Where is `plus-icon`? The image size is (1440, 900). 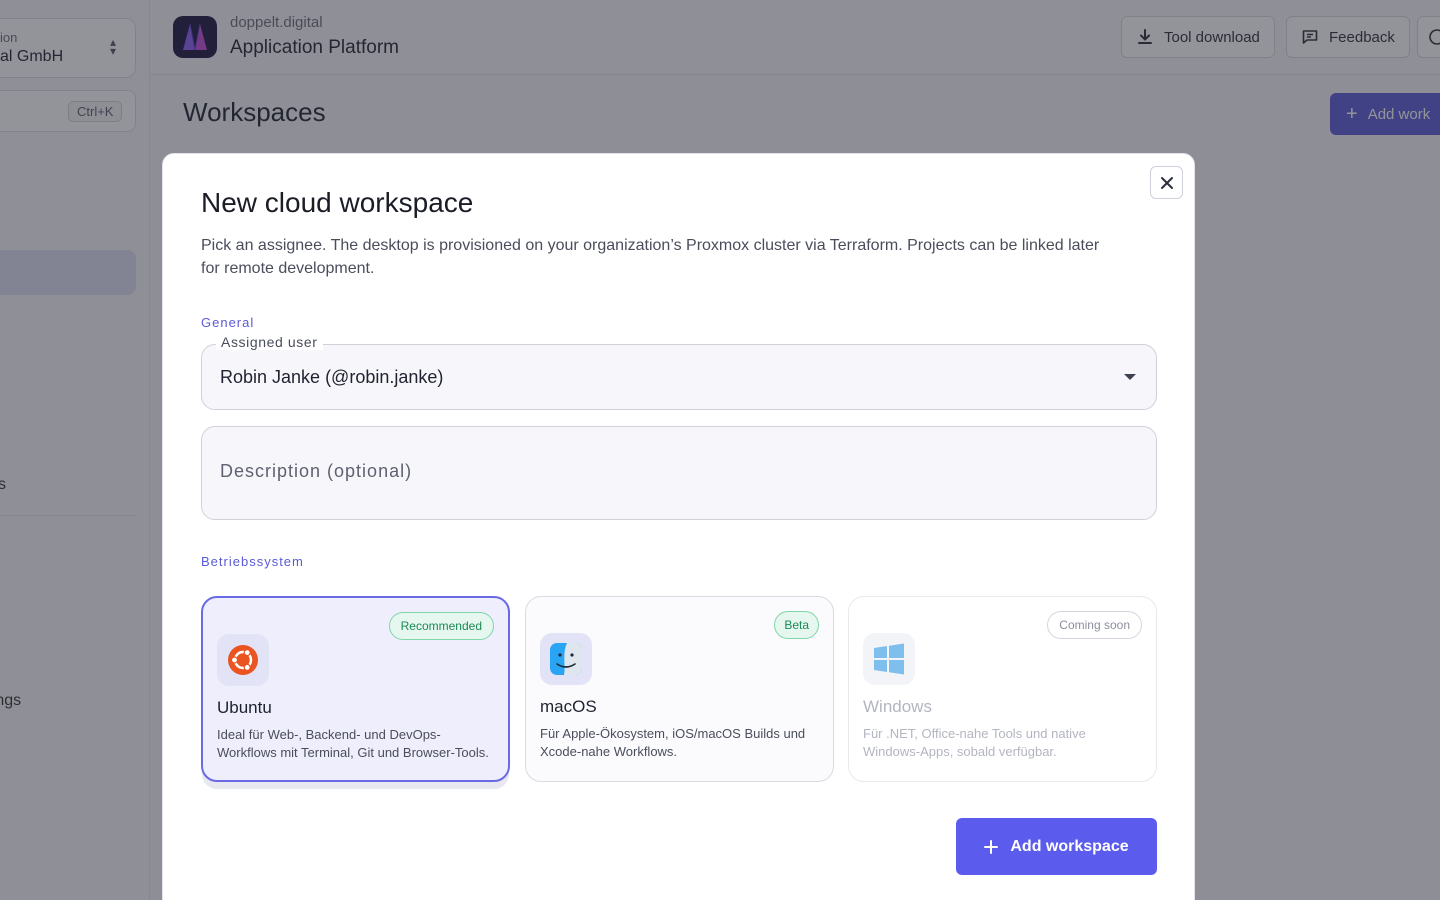 plus-icon is located at coordinates (991, 846).